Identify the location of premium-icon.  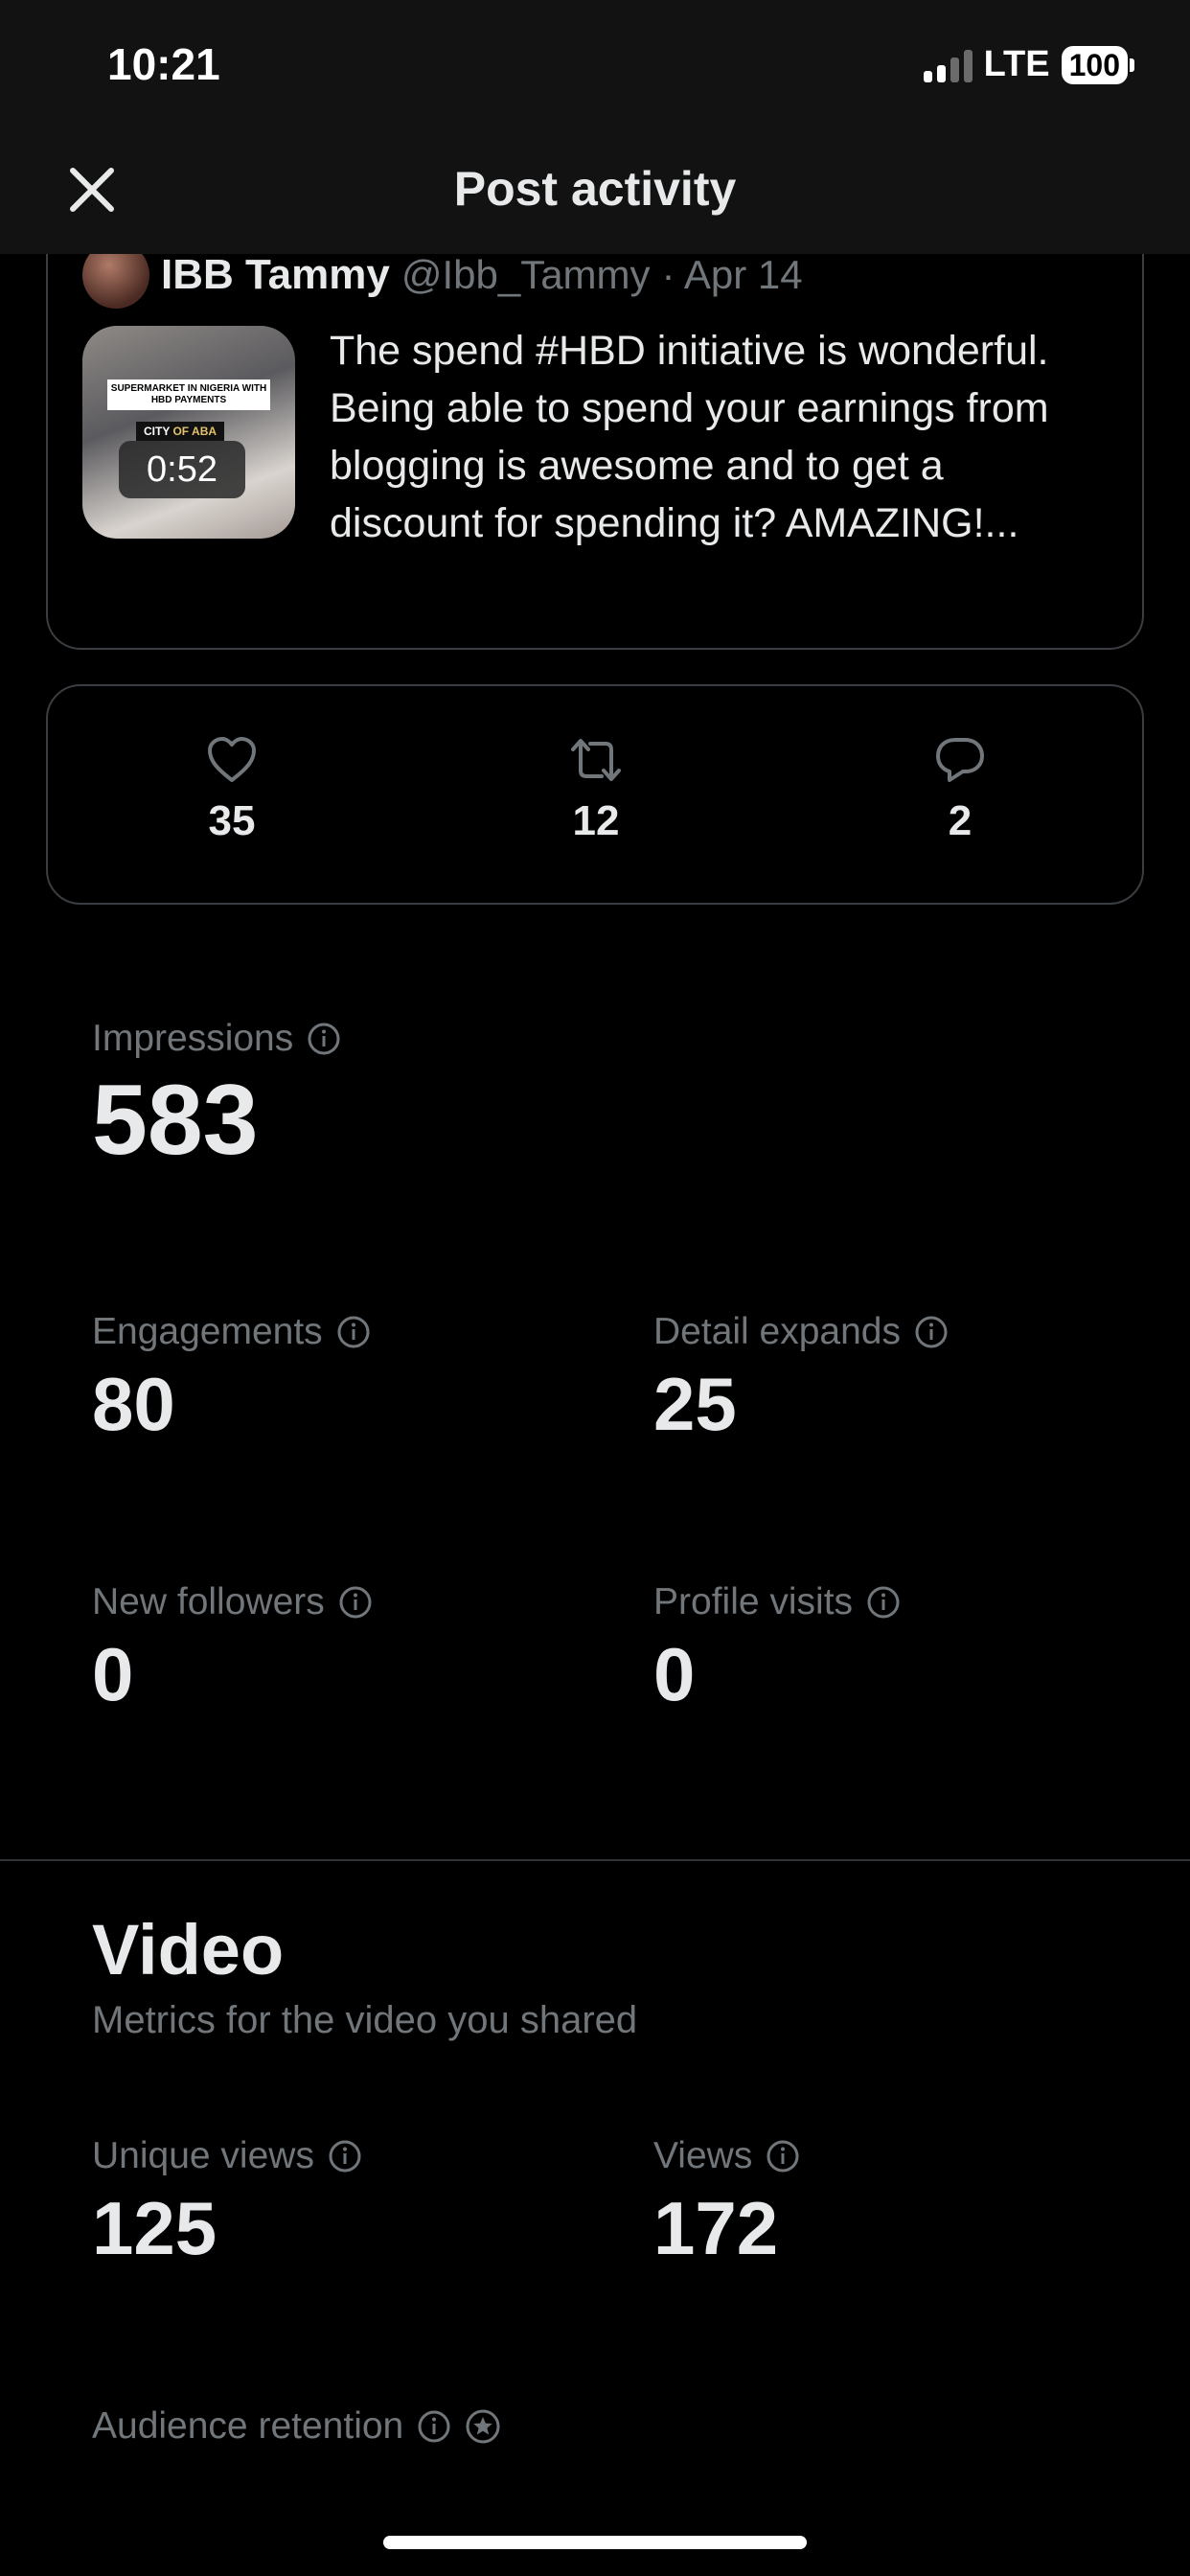
(483, 2426).